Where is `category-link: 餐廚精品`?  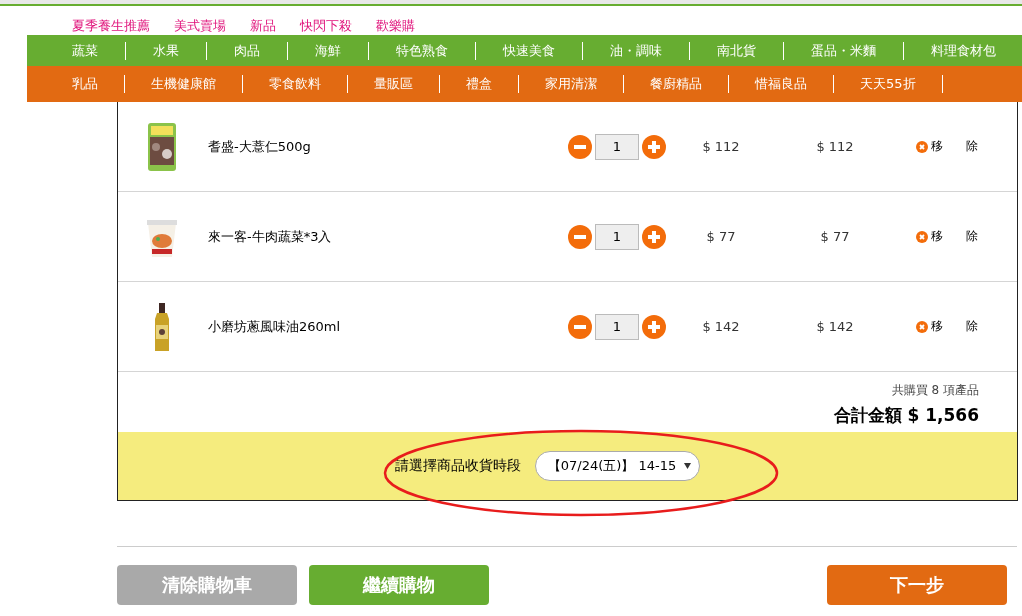
category-link: 餐廚精品 is located at coordinates (676, 84).